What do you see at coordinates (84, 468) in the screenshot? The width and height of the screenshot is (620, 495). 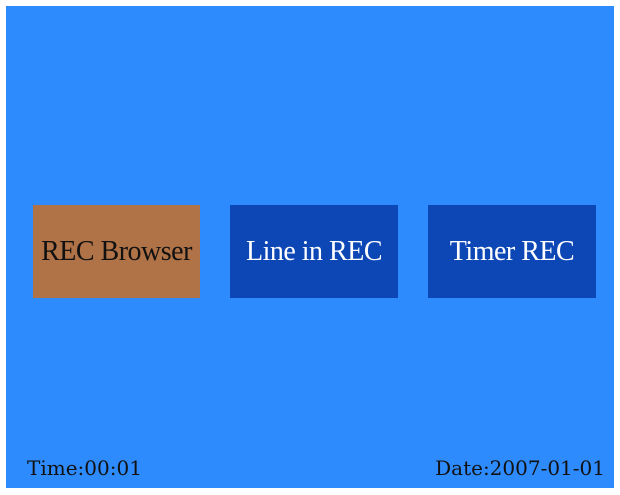 I see `status-time: Time:00:01` at bounding box center [84, 468].